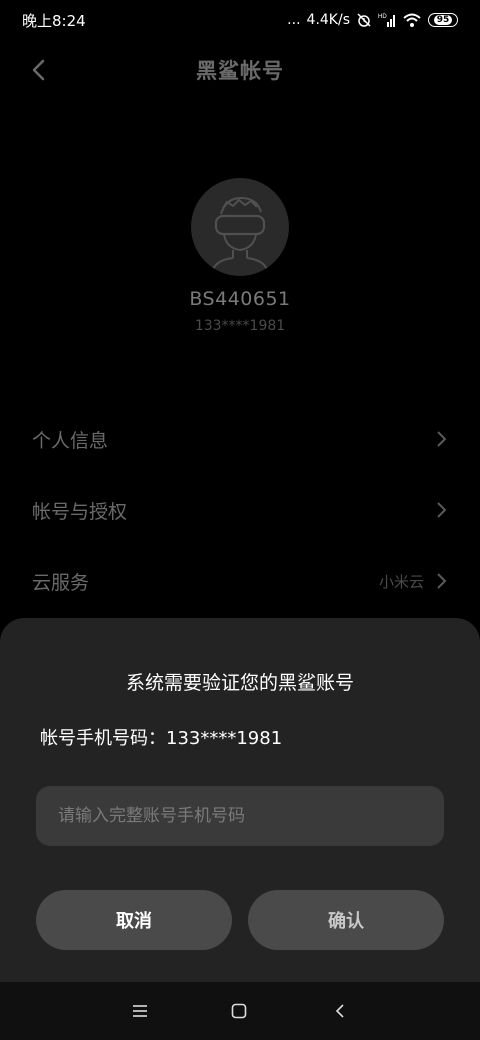 This screenshot has width=480, height=1040. I want to click on confirm-button: 确认, so click(346, 920).